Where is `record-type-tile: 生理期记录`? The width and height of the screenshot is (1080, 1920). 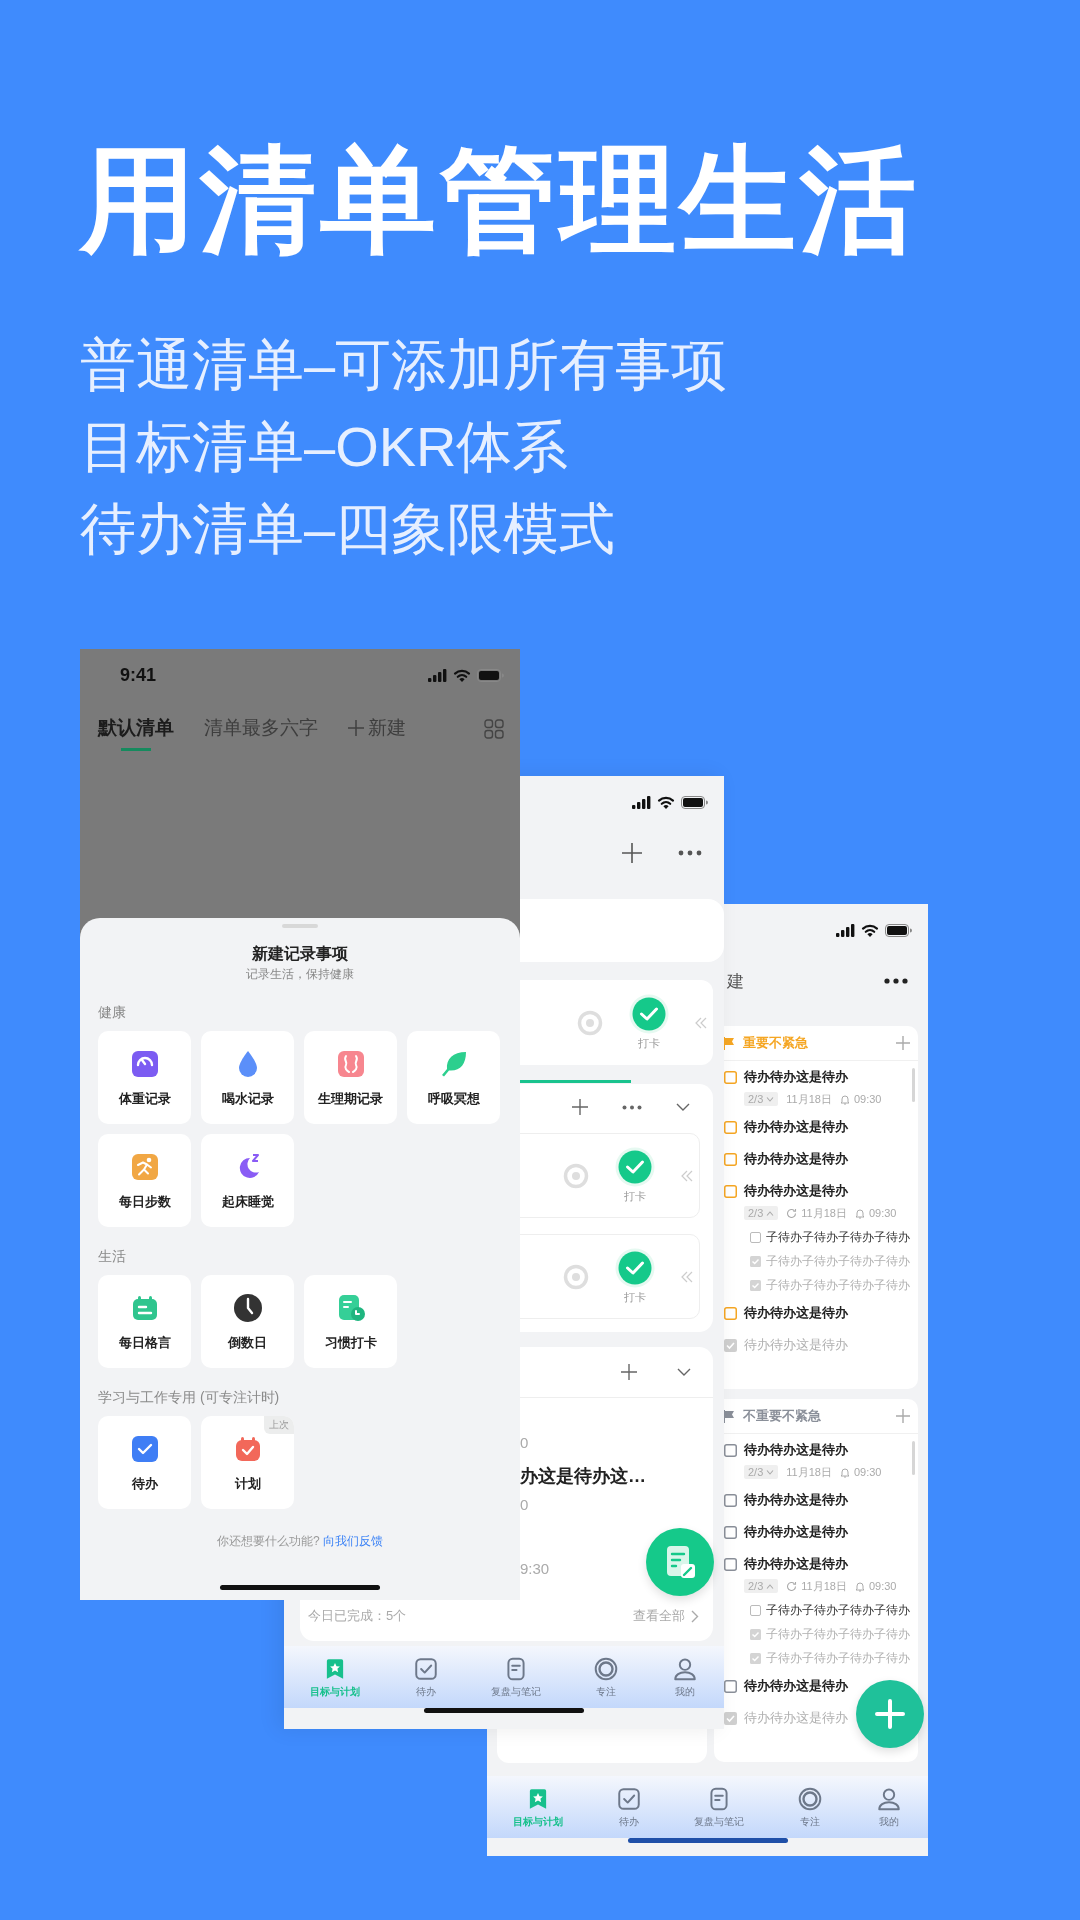
record-type-tile: 生理期记录 is located at coordinates (350, 1077).